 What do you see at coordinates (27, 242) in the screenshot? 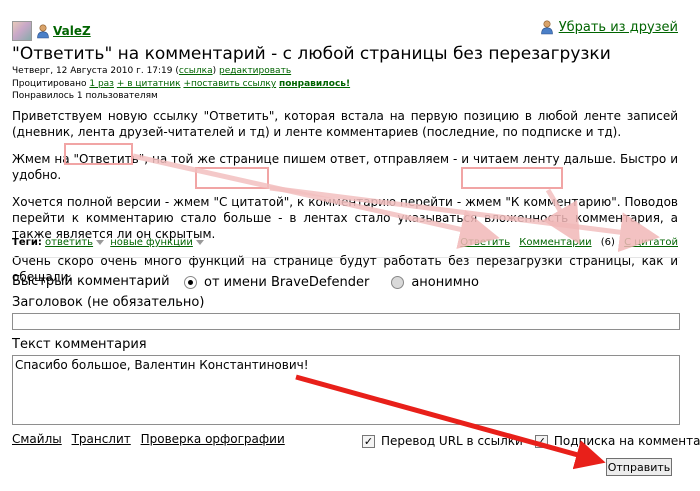
I see `tags-label: Теги:` at bounding box center [27, 242].